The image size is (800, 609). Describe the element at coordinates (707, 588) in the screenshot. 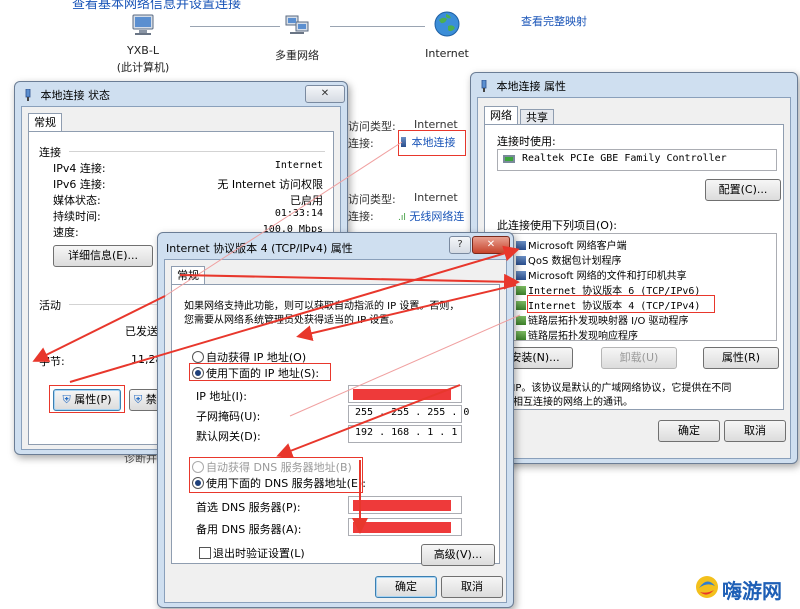

I see `watermark-logo-icon` at that location.